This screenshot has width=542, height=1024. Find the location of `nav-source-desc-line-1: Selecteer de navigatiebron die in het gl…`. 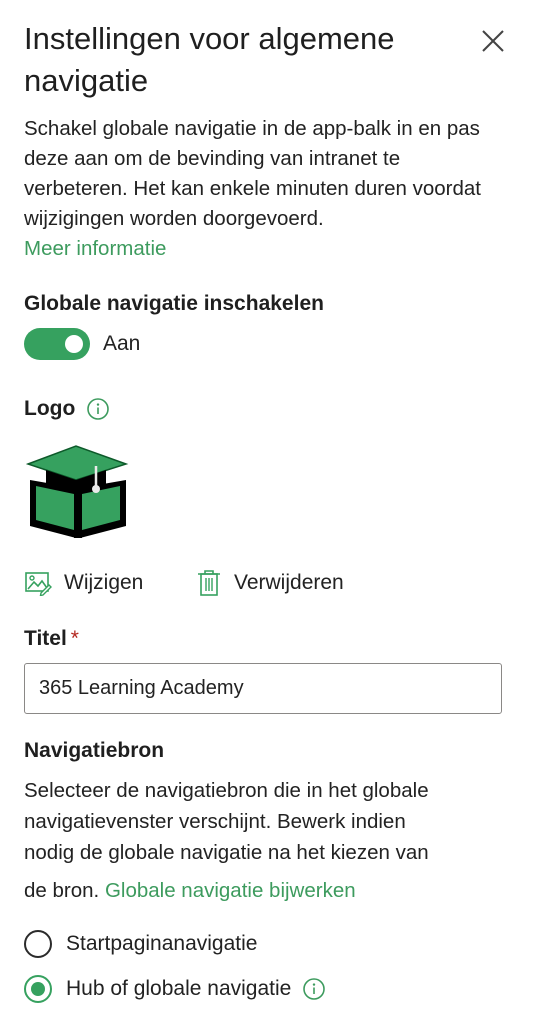

nav-source-desc-line-1: Selecteer de navigatiebron die in het gl… is located at coordinates (226, 790).